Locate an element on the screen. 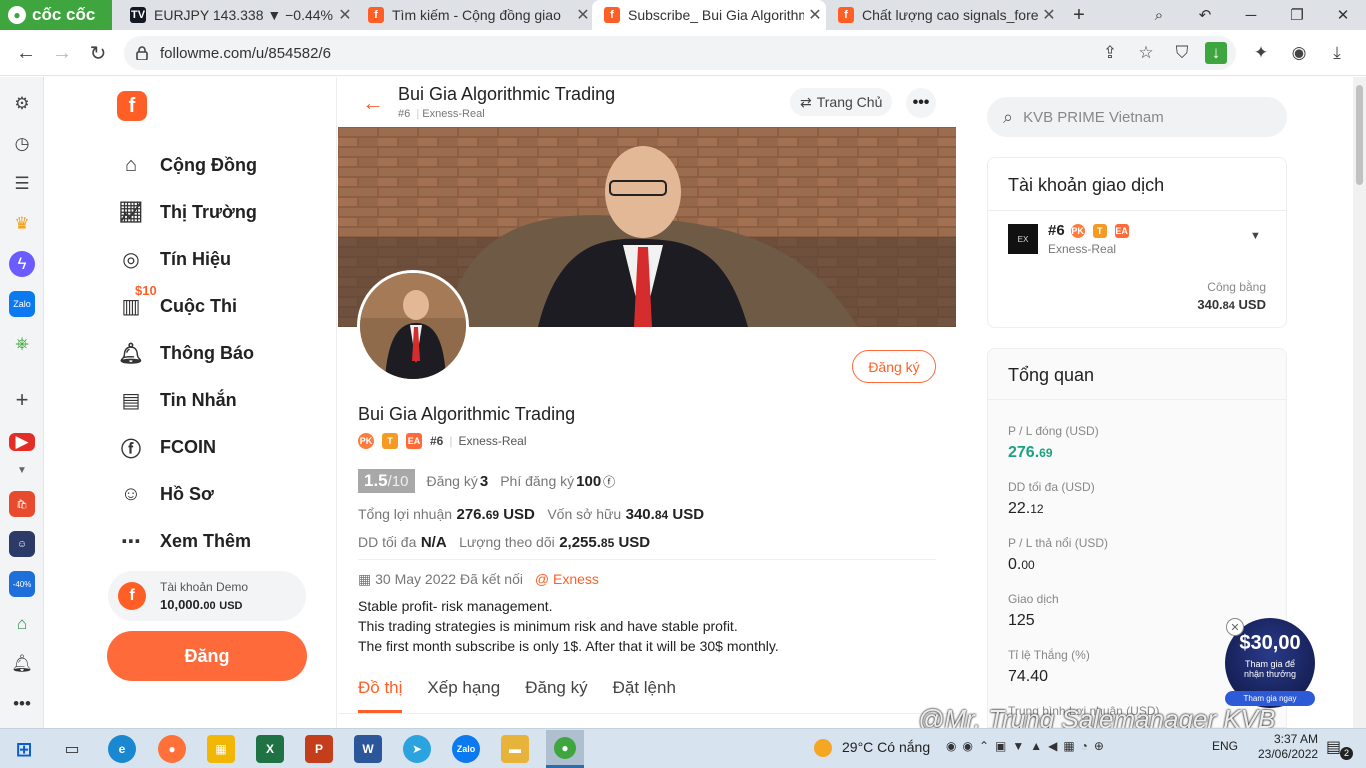 This screenshot has height=768, width=1366. coccoc-logo-icon: ● is located at coordinates (17, 15).